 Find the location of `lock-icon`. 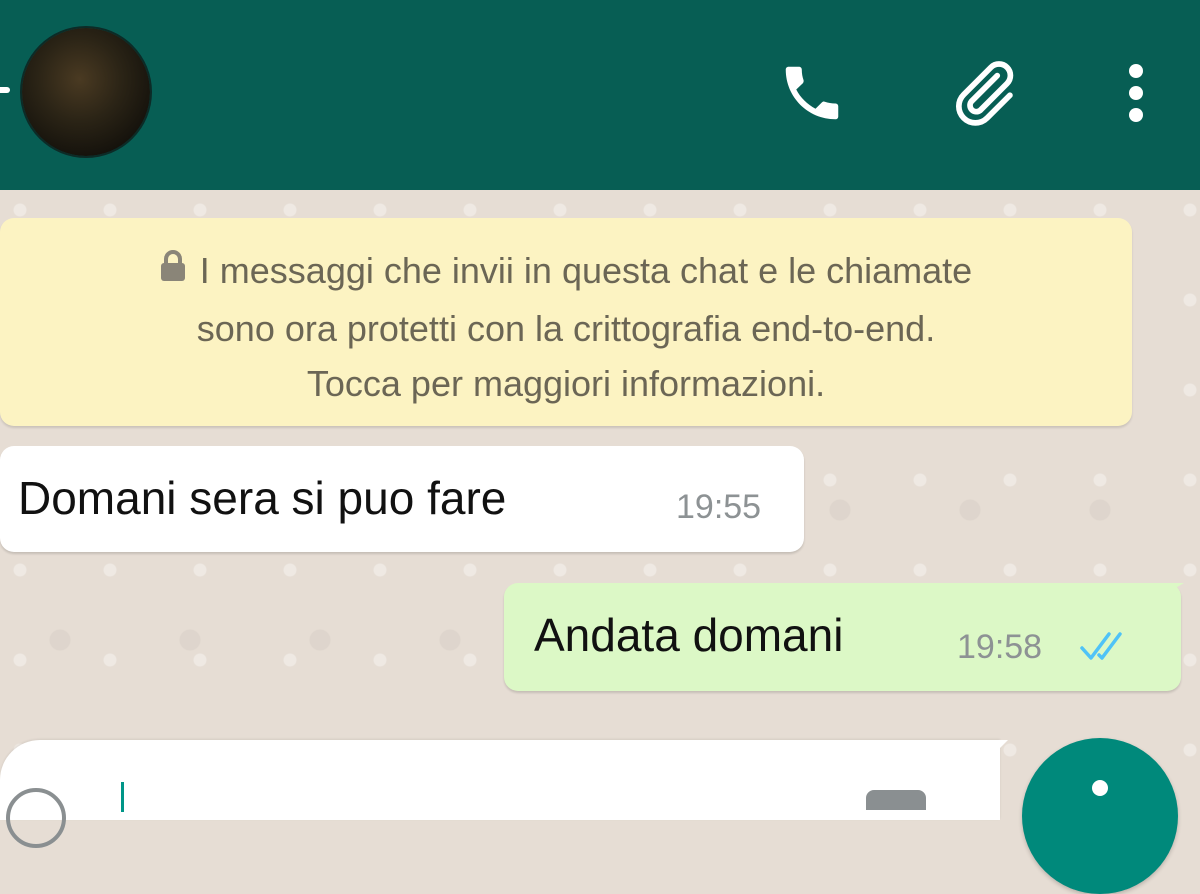

lock-icon is located at coordinates (173, 269).